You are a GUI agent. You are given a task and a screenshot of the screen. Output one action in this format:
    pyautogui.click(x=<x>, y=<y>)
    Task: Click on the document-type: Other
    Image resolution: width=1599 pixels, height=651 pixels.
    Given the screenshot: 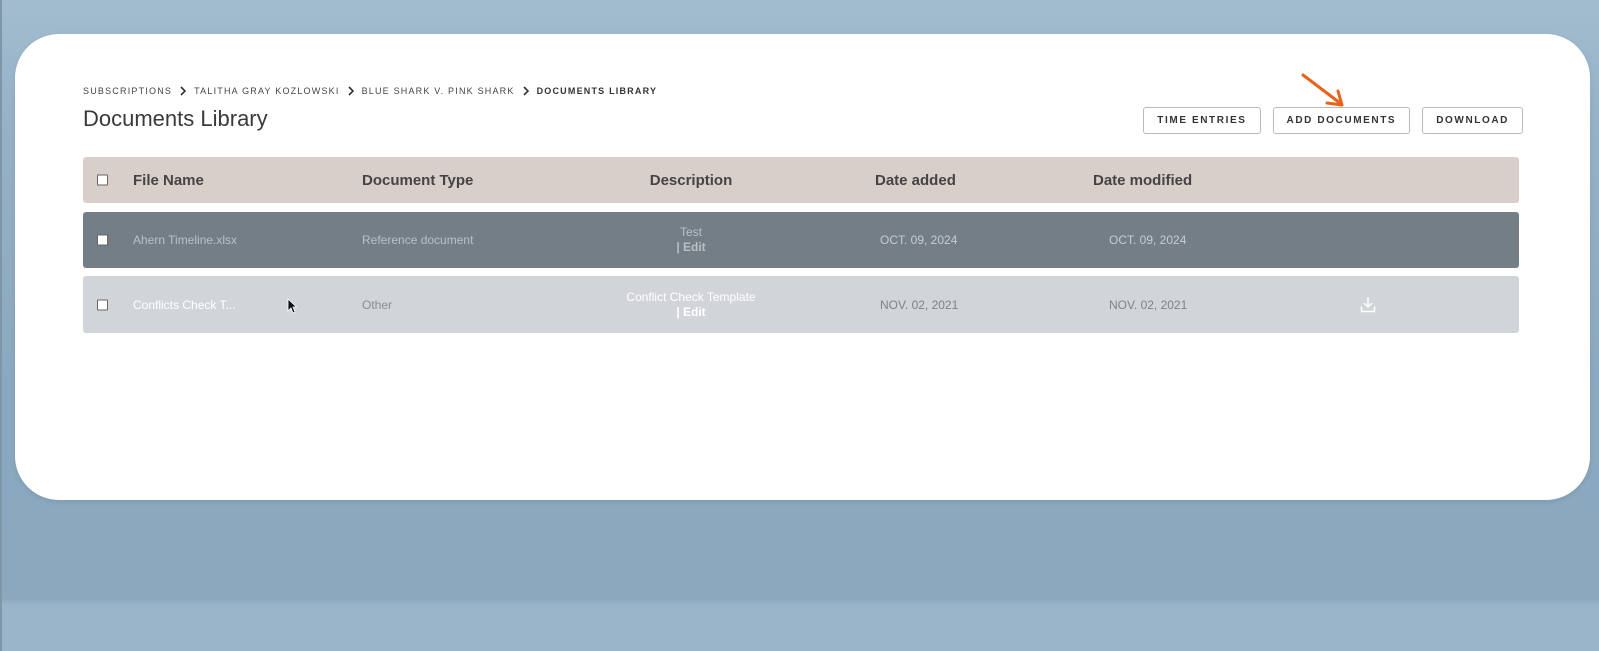 What is the action you would take?
    pyautogui.click(x=377, y=304)
    